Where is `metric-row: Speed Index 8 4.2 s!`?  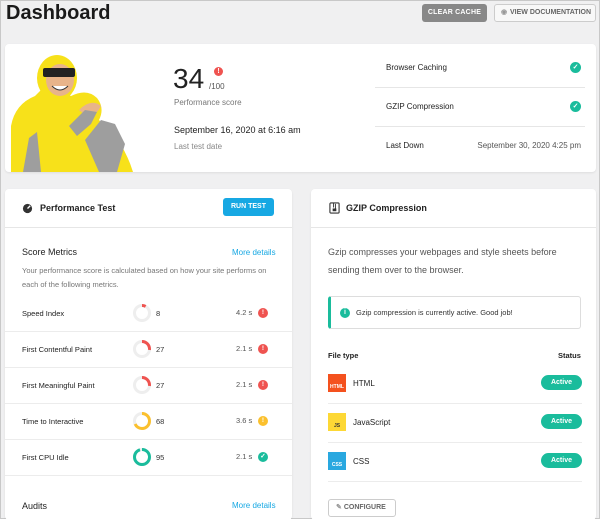
metric-row: Speed Index 8 4.2 s! is located at coordinates (148, 314).